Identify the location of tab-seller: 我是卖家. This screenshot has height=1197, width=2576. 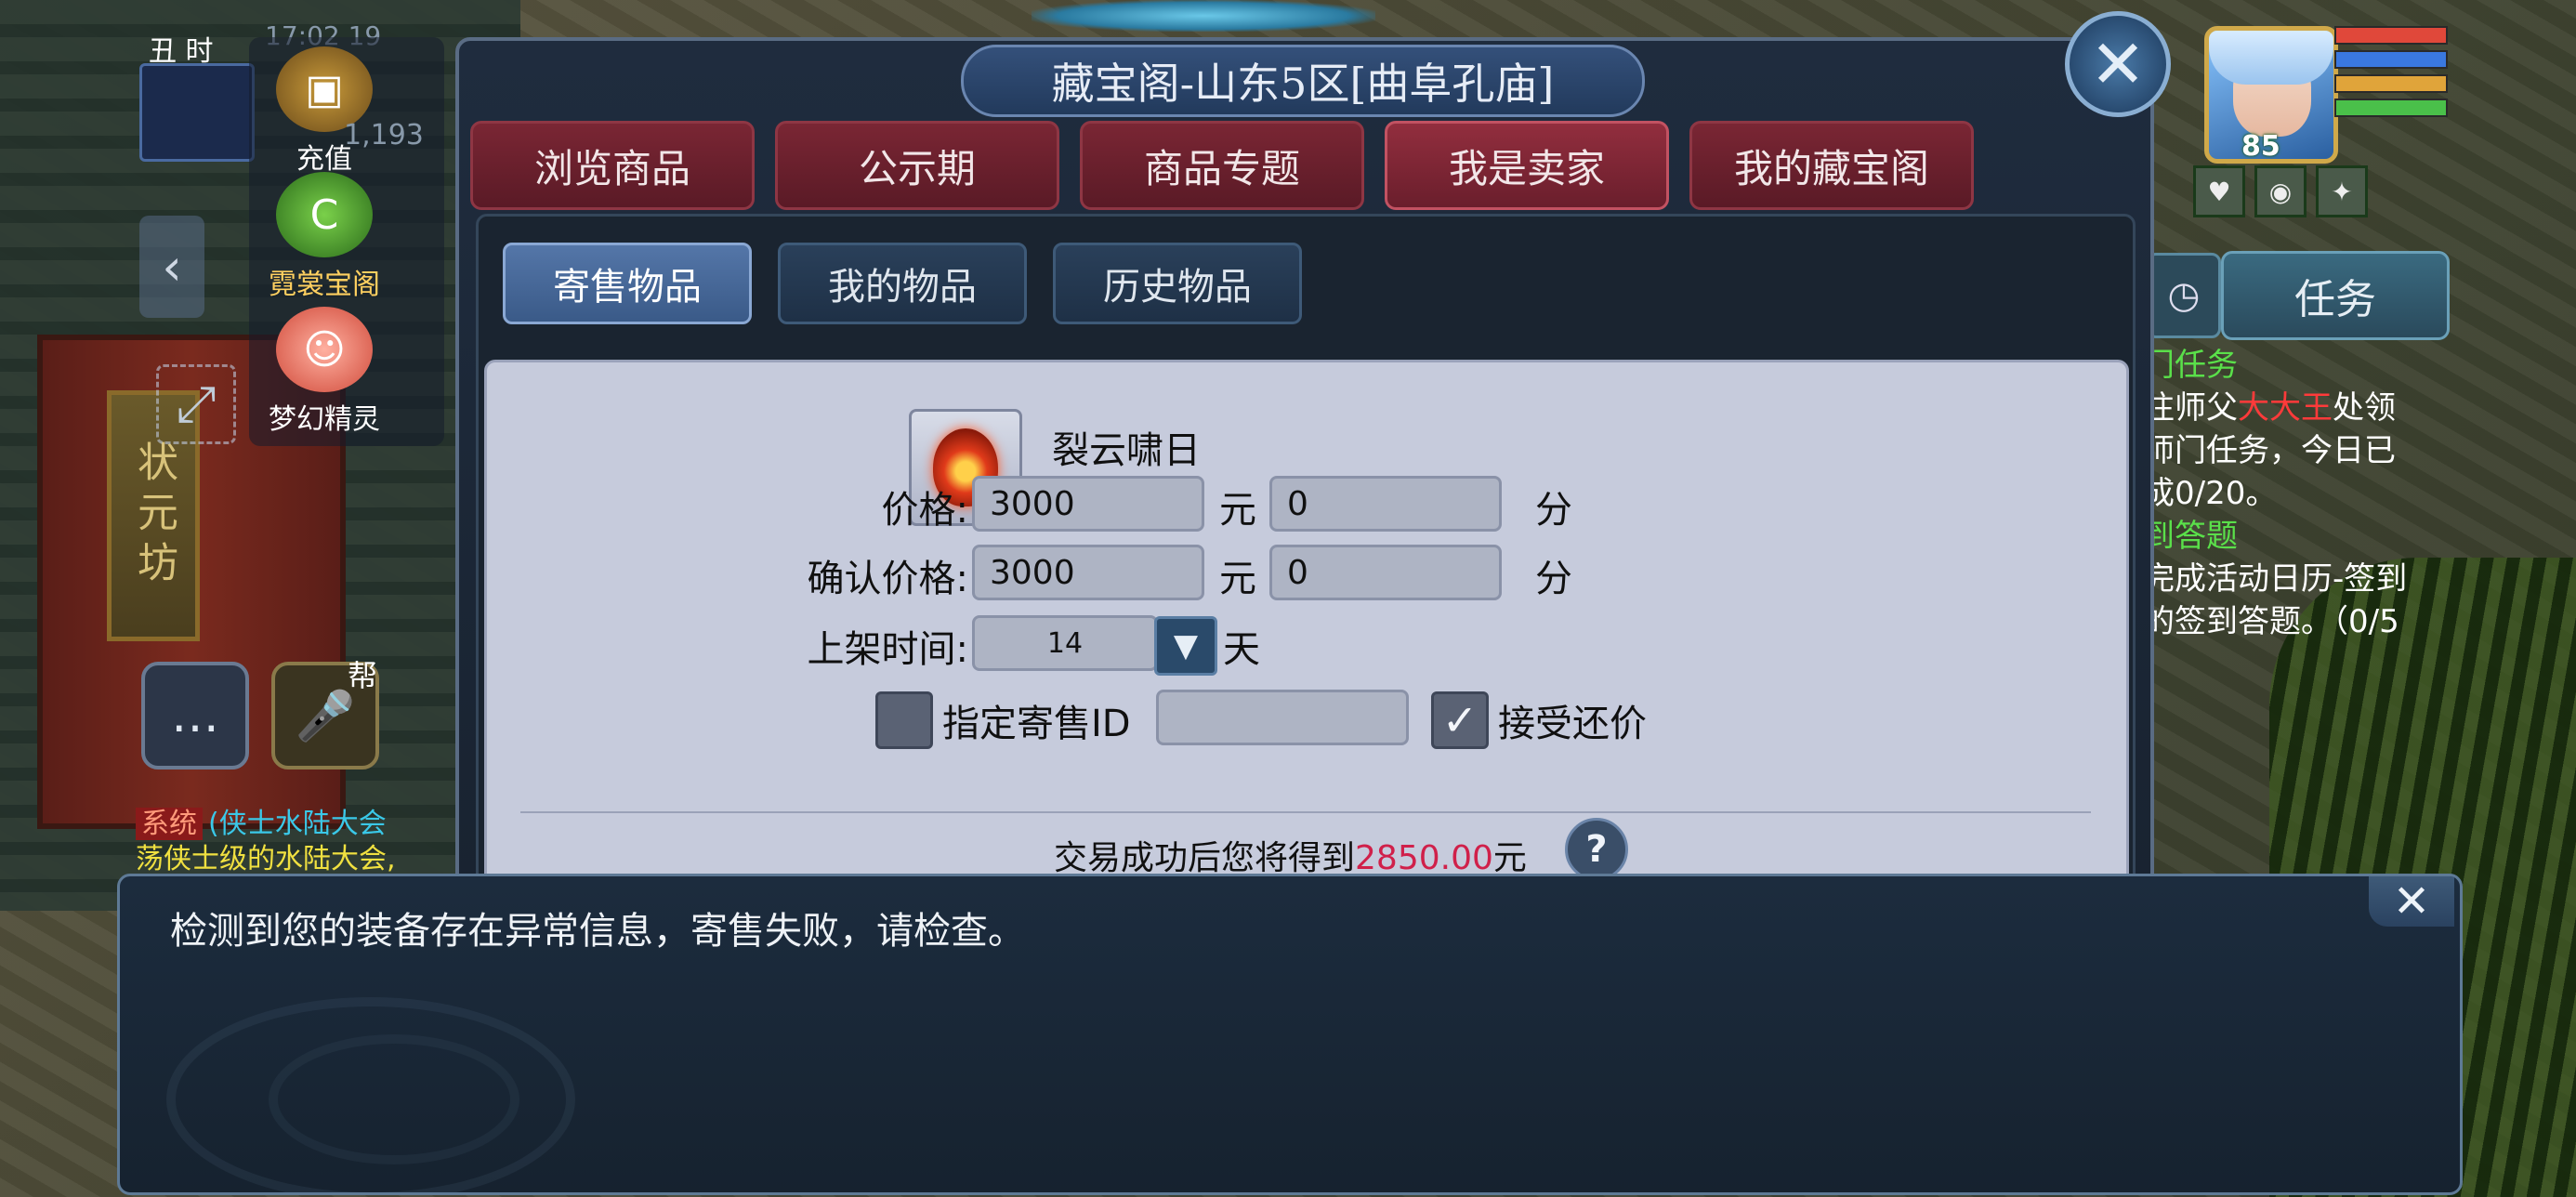
(1527, 165).